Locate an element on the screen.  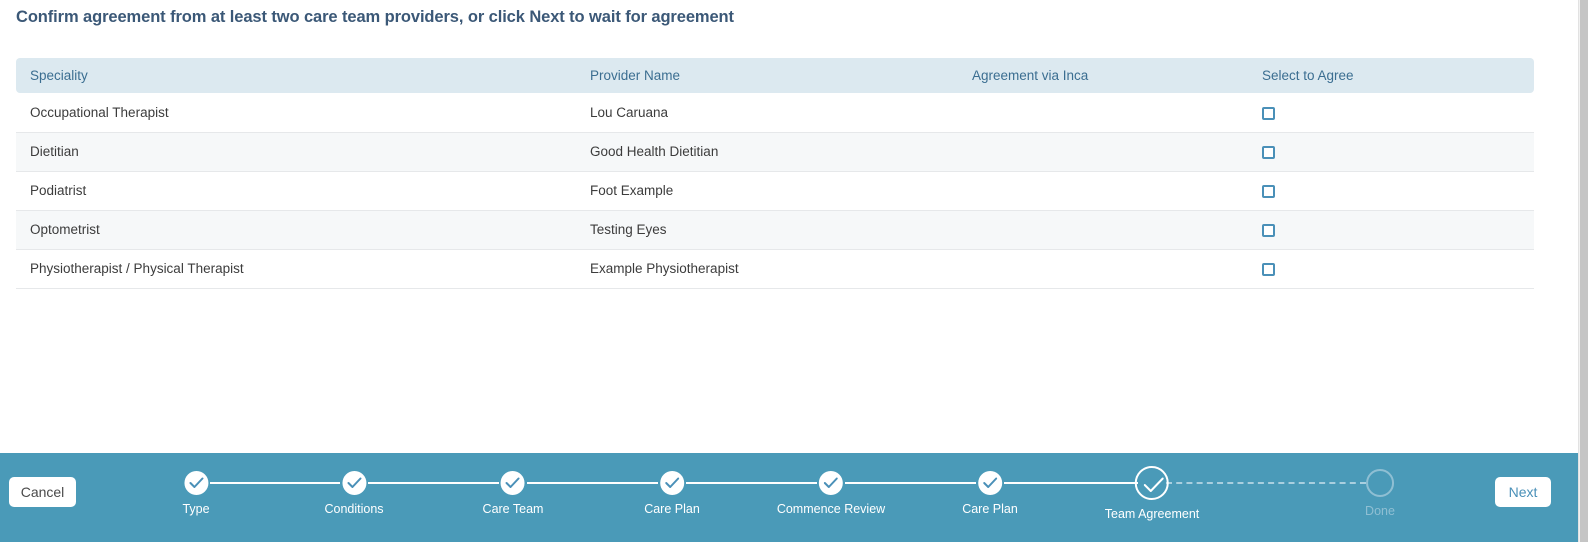
table-row: Dietitian Good Health Dietitian is located at coordinates (775, 152).